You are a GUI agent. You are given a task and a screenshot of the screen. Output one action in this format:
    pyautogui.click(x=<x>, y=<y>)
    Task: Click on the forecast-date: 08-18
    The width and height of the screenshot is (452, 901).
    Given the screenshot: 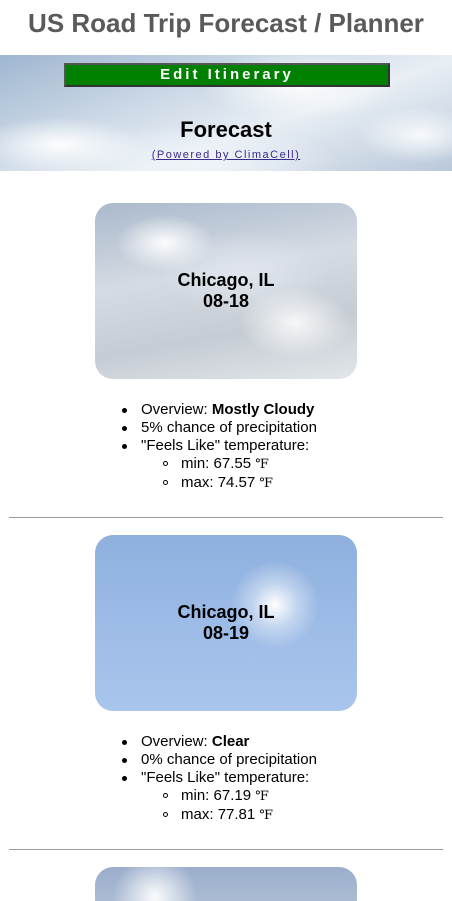 What is the action you would take?
    pyautogui.click(x=226, y=301)
    